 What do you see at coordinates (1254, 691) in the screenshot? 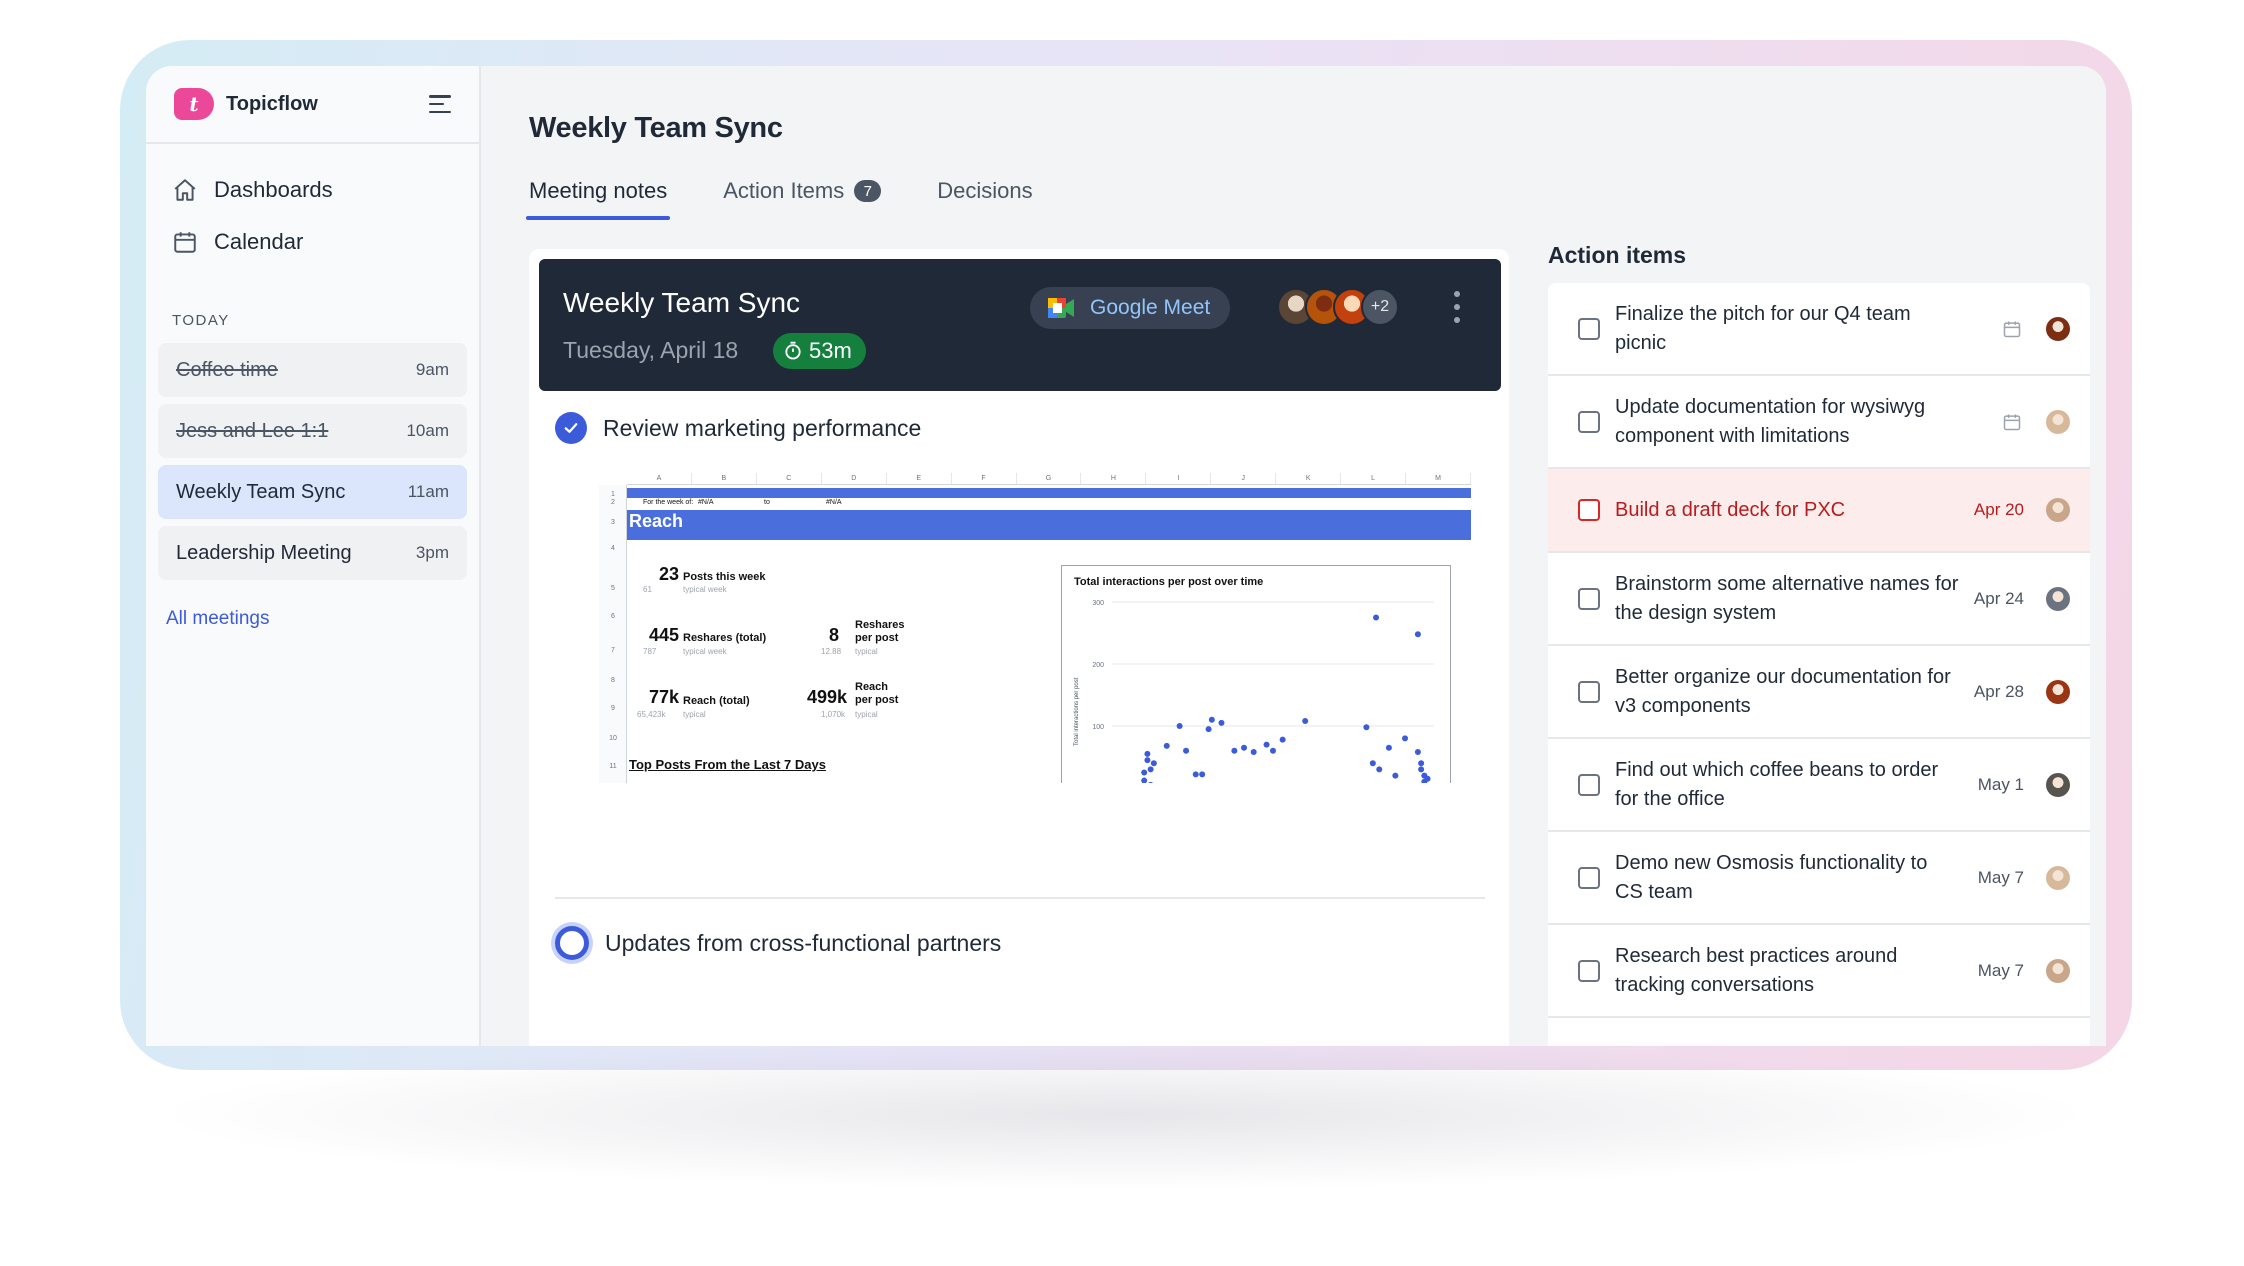
I see `scatter-plot-svg: 3002001000Total interactions per post` at bounding box center [1254, 691].